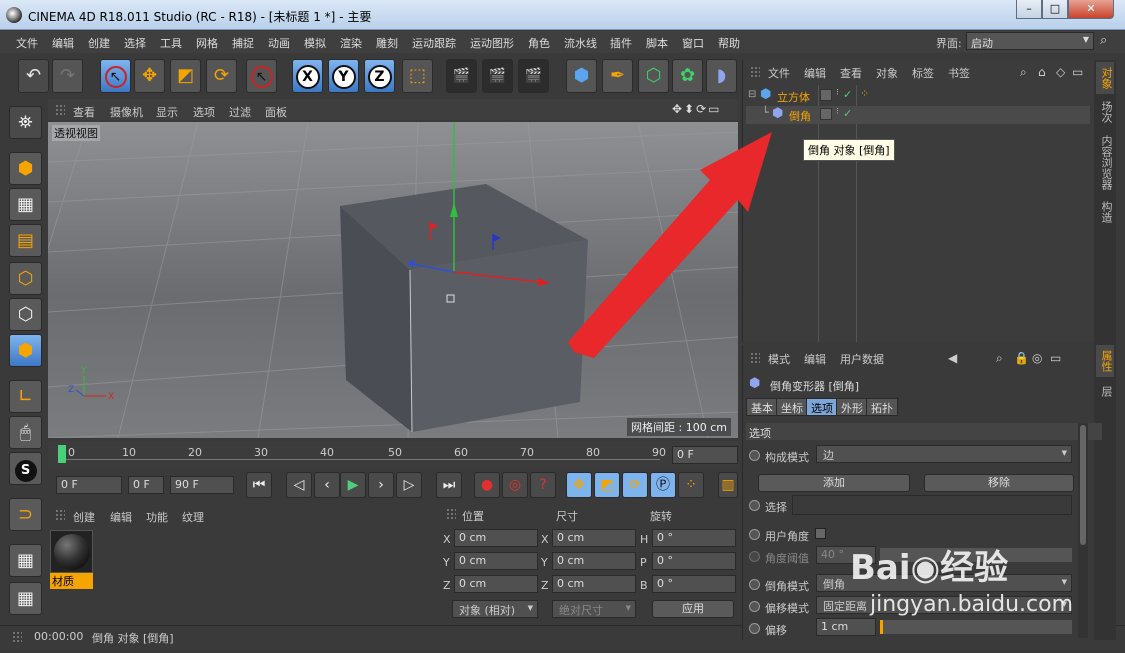 The width and height of the screenshot is (1125, 653). I want to click on menu-mograph: 运动图形, so click(492, 43).